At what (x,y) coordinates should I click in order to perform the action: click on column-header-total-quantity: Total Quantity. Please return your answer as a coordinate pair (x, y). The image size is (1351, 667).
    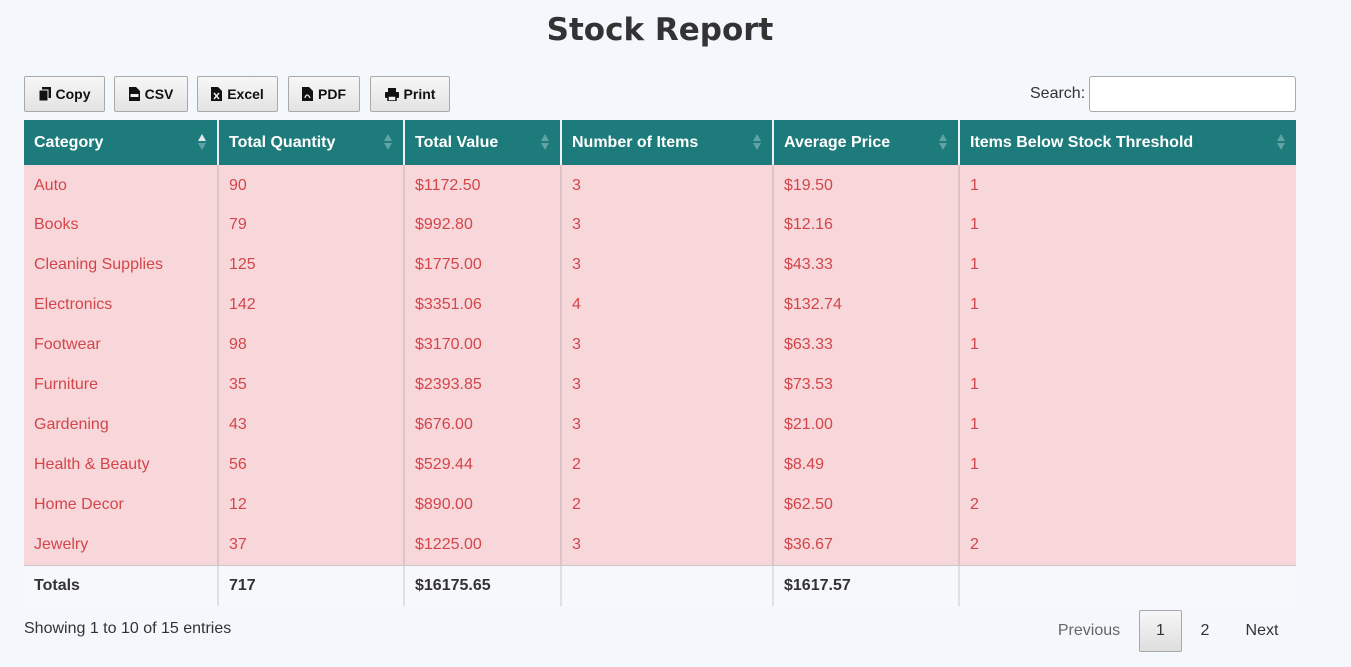
    Looking at the image, I should click on (310, 142).